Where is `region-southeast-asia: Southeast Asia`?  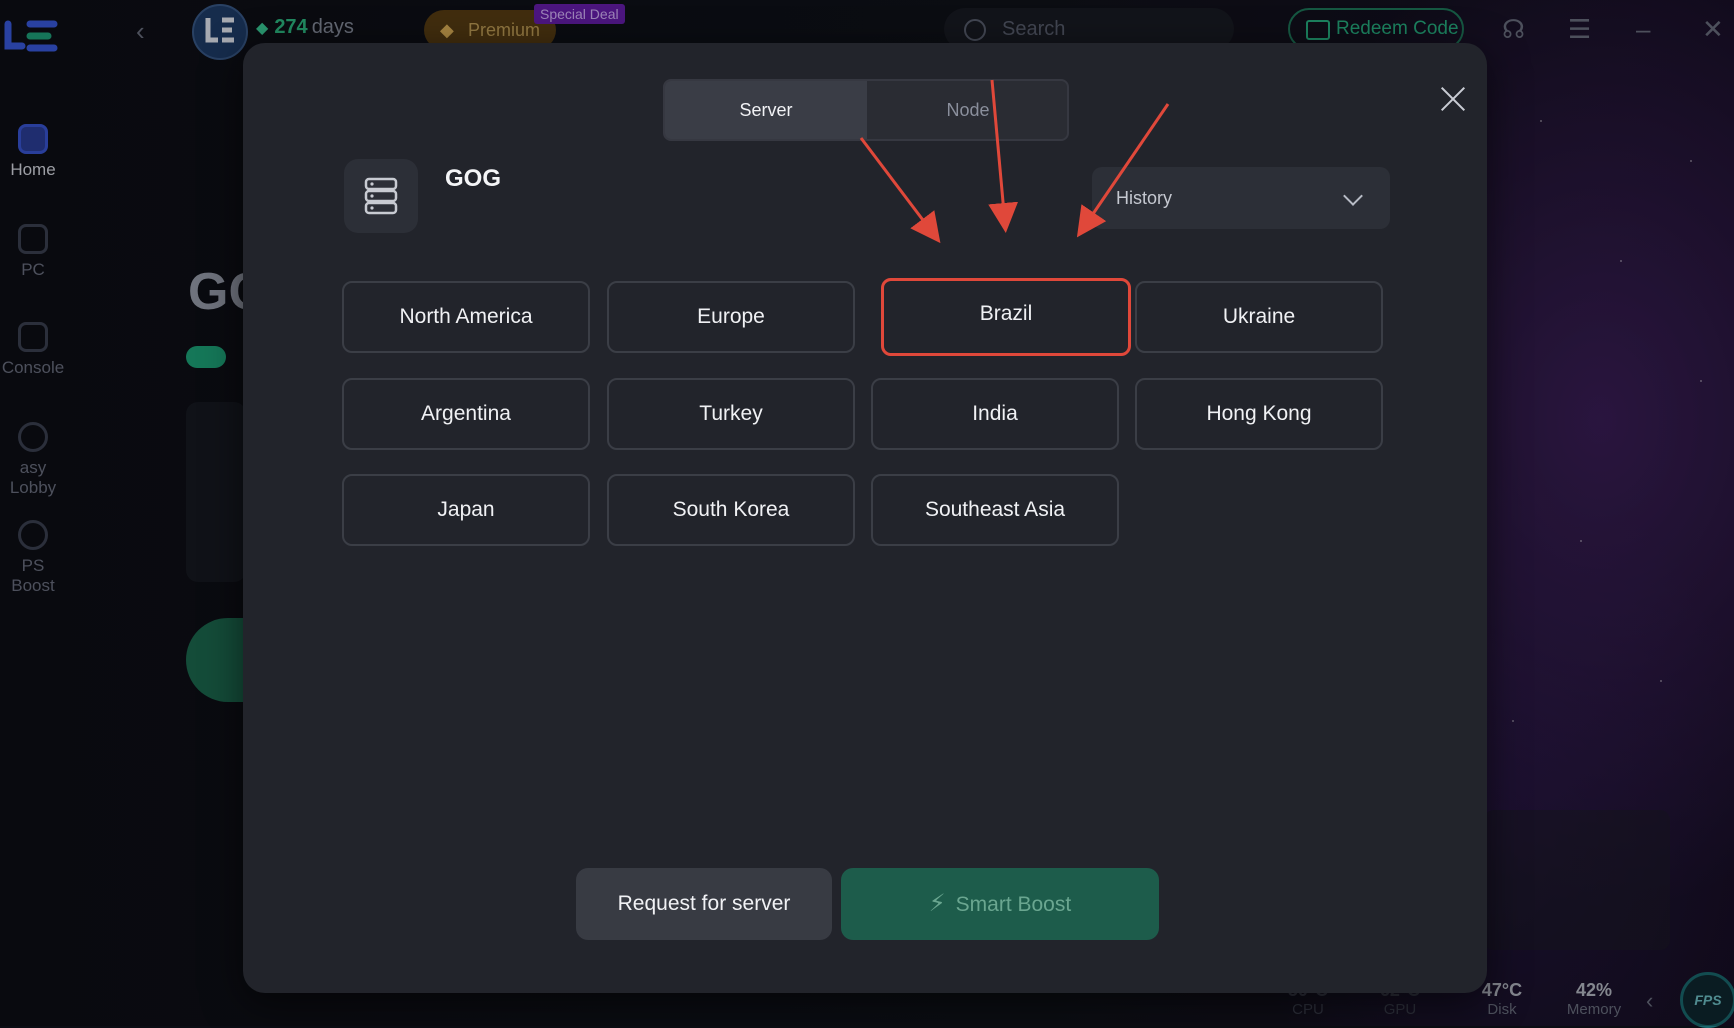
region-southeast-asia: Southeast Asia is located at coordinates (995, 510).